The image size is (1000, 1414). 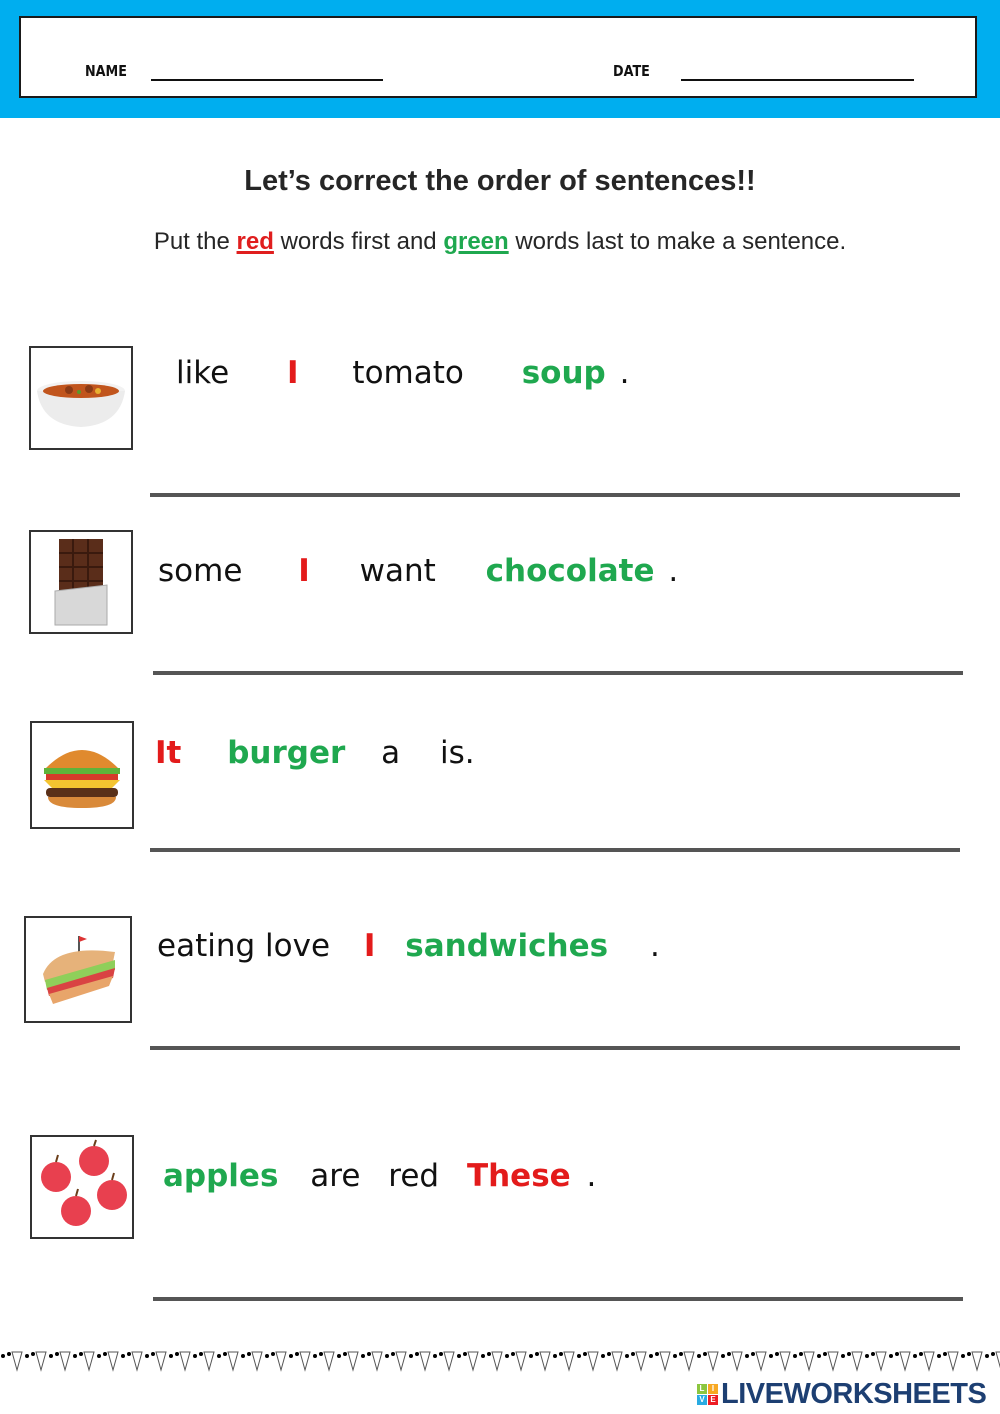 I want to click on burger-image, so click(x=82, y=775).